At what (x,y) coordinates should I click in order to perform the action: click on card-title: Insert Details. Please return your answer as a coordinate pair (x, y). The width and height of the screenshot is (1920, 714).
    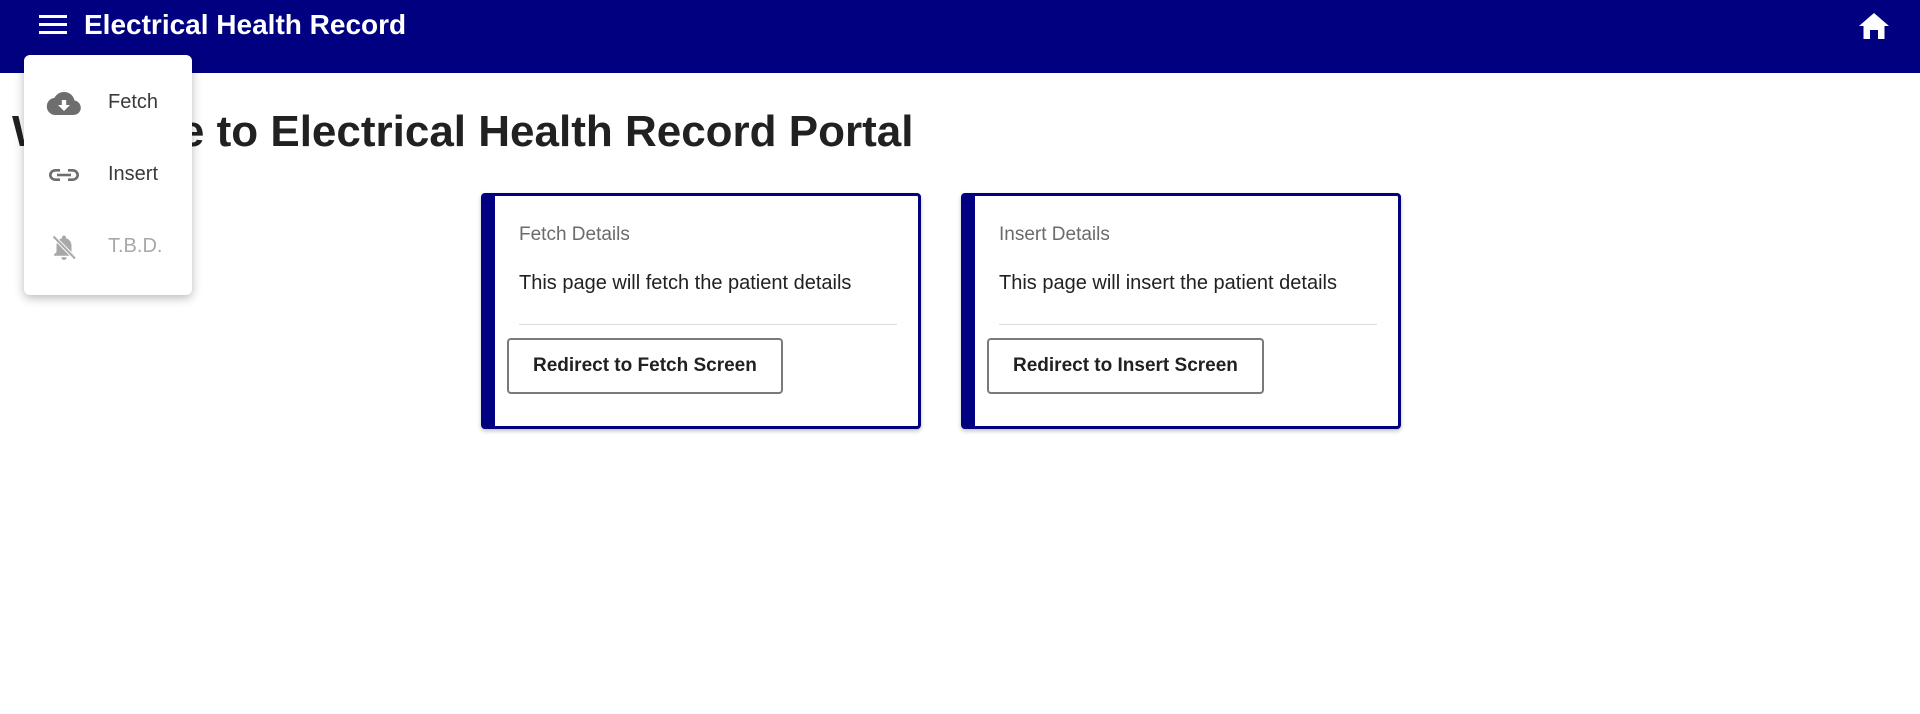
    Looking at the image, I should click on (1054, 234).